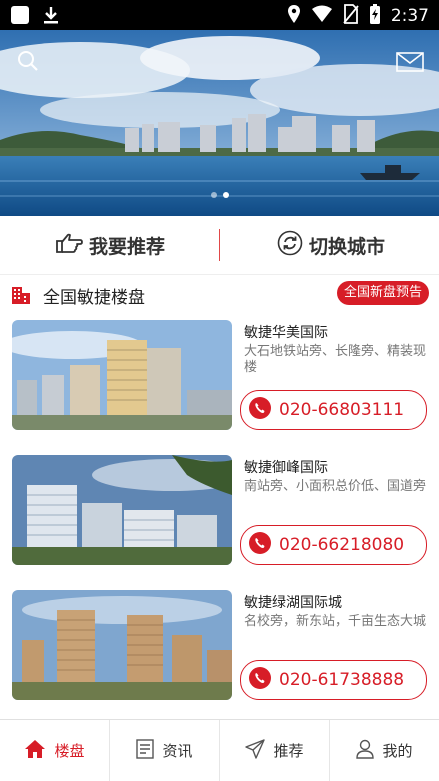 This screenshot has width=439, height=781. Describe the element at coordinates (35, 751) in the screenshot. I see `home-icon` at that location.